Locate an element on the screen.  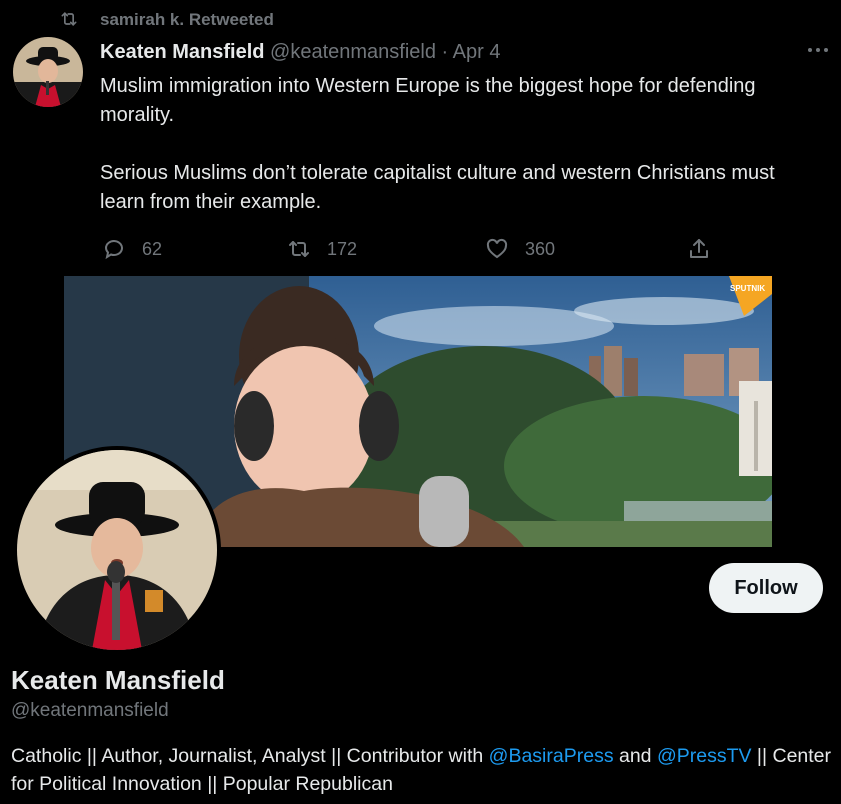
author-avatar is located at coordinates (48, 72).